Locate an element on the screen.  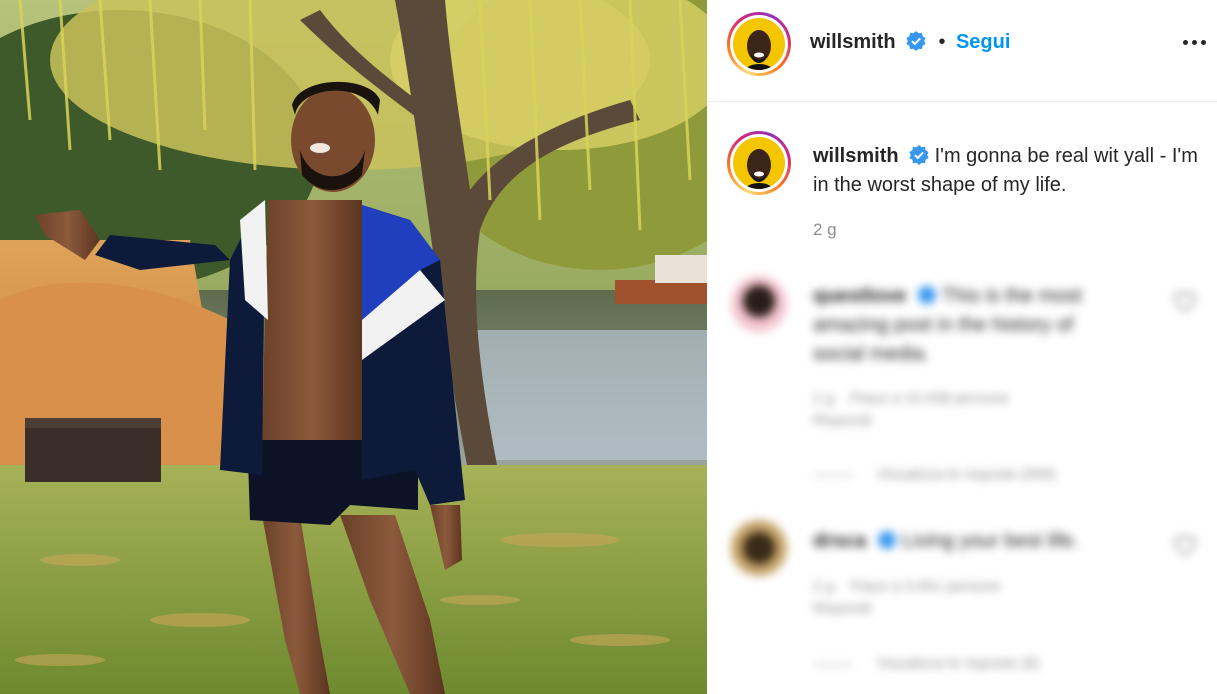
view-replies: Visualizza le risposte (8) is located at coordinates (926, 663).